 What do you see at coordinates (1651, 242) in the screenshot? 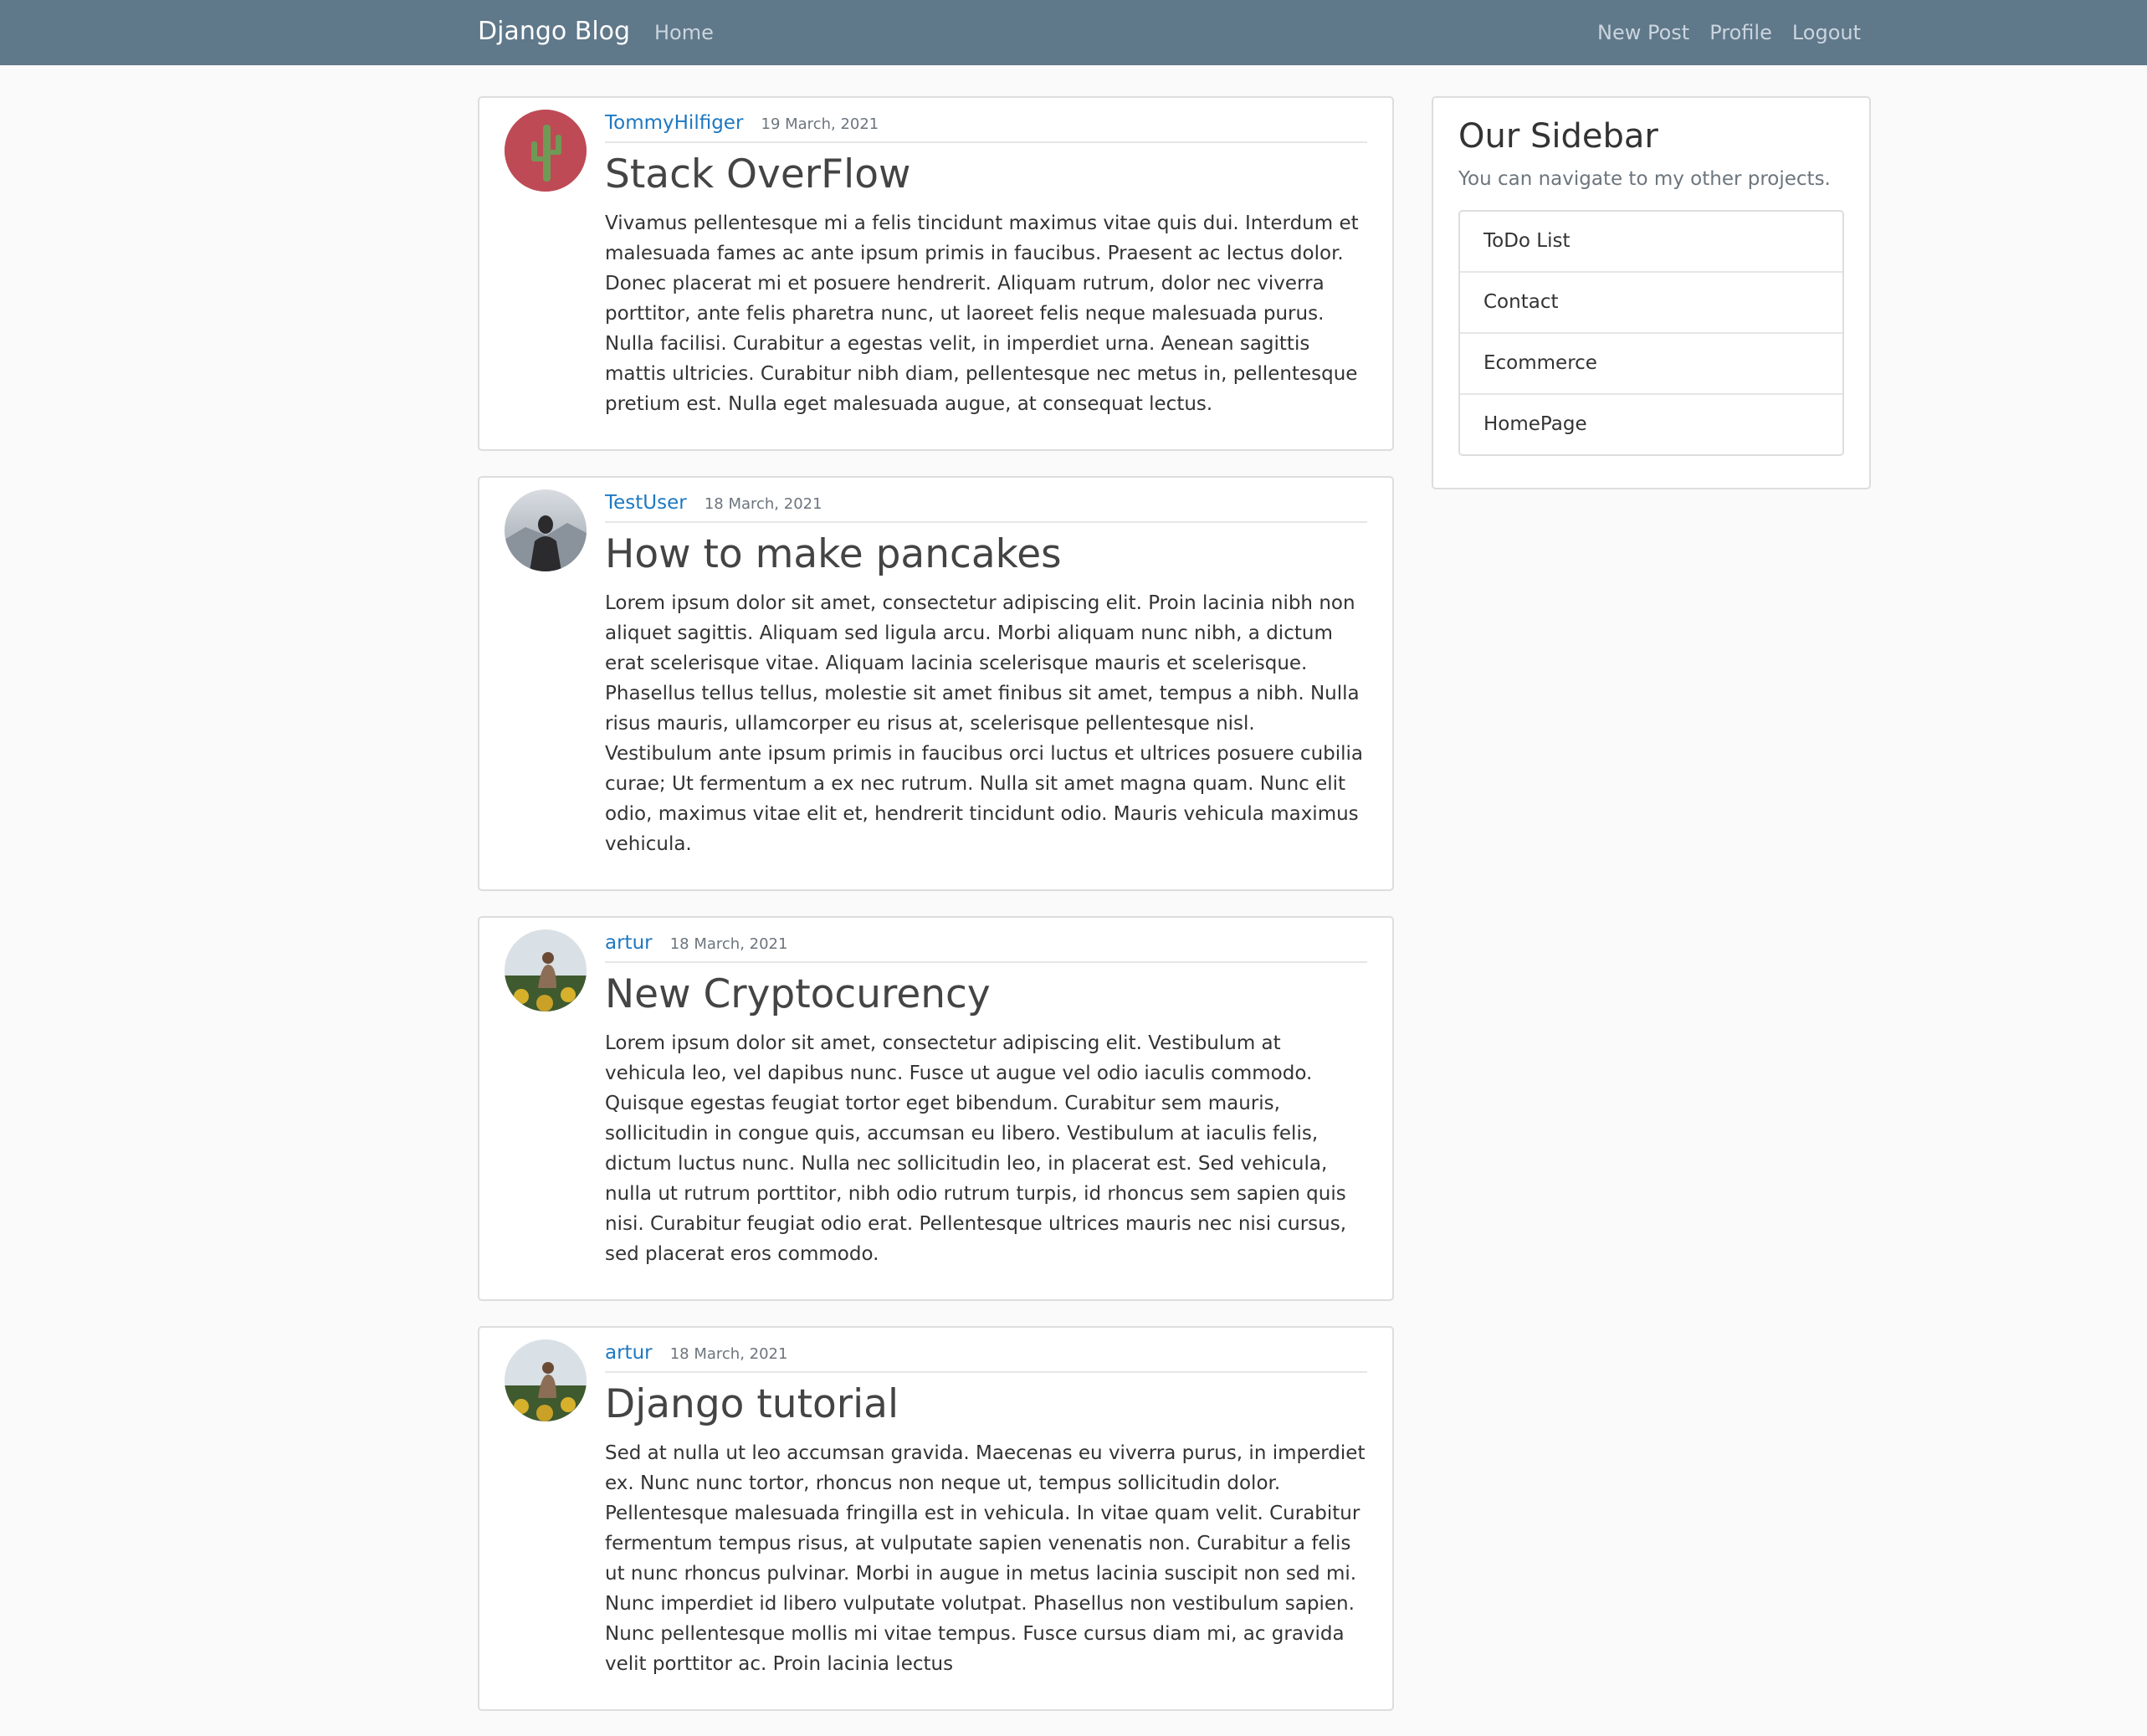
I see `sidebar-link-todo-list: ToDo List` at bounding box center [1651, 242].